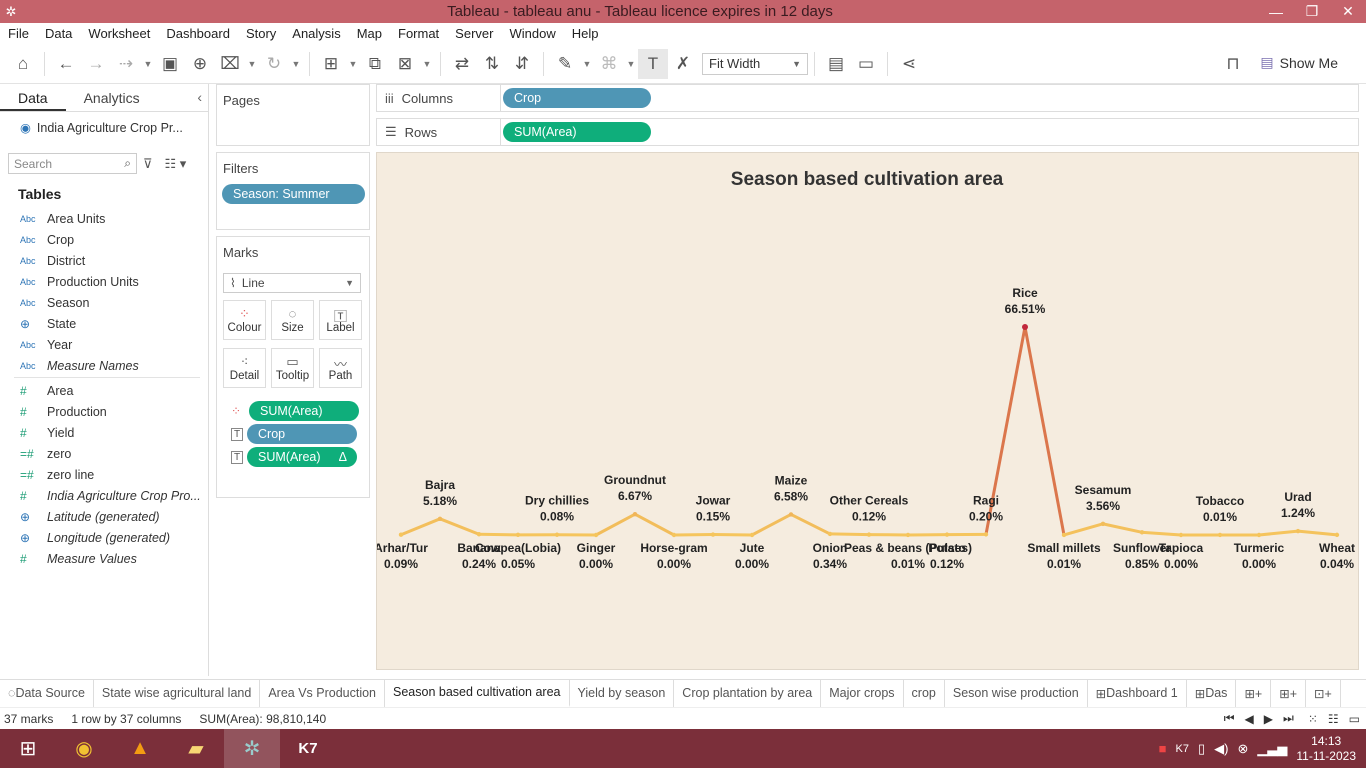 The width and height of the screenshot is (1366, 768). What do you see at coordinates (104, 474) in the screenshot?
I see `field-zero-line: =# zero line` at bounding box center [104, 474].